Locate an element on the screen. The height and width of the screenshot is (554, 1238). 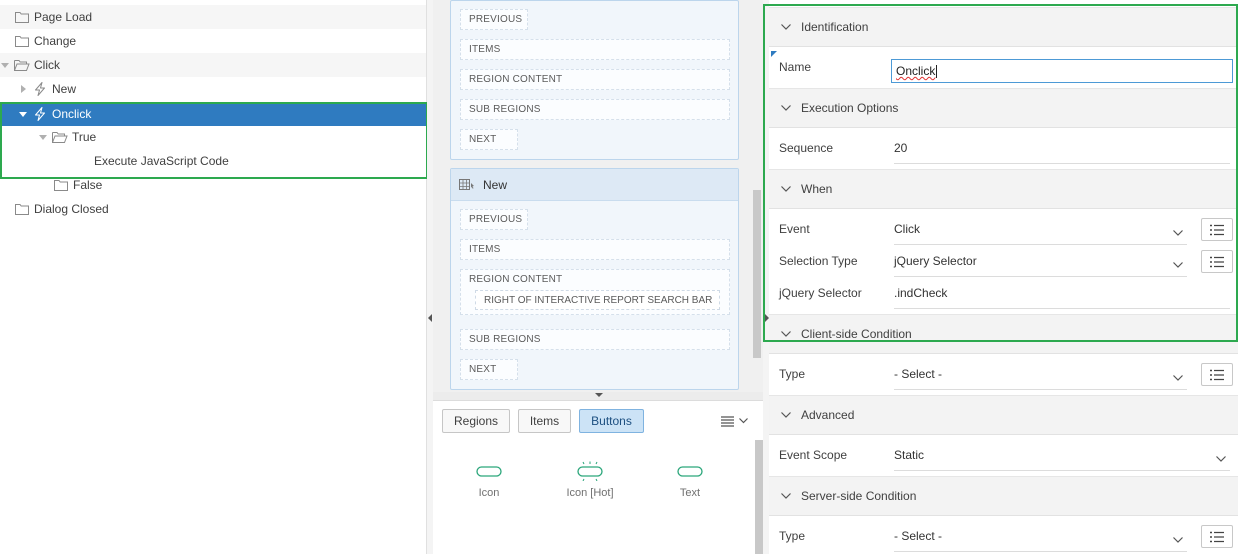
gallery-item-label: Icon [Hot] is located at coordinates (590, 493).